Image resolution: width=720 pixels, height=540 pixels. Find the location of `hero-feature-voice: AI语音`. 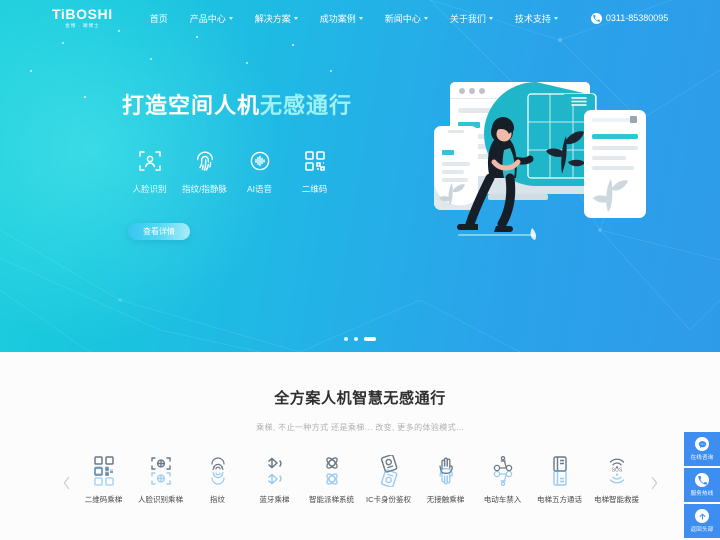

hero-feature-voice: AI语音 is located at coordinates (259, 171).